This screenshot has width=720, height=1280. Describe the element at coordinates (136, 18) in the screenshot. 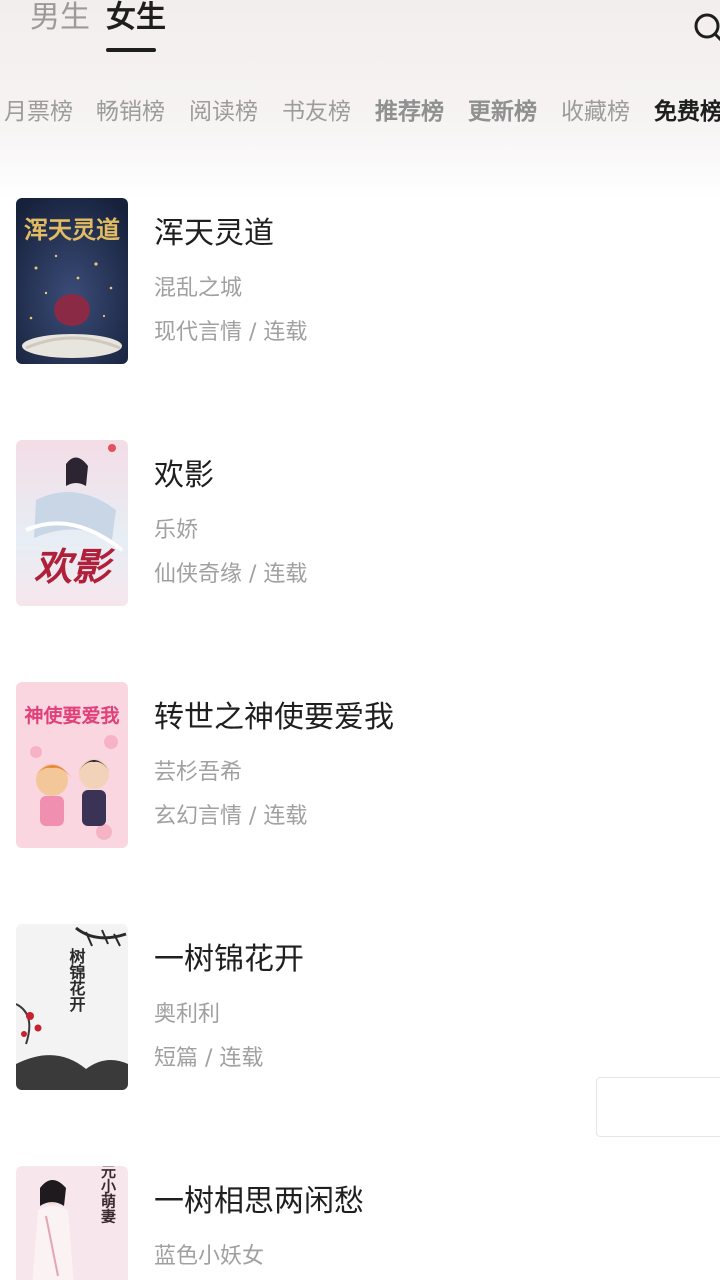

I see `tab-female: 女生` at that location.